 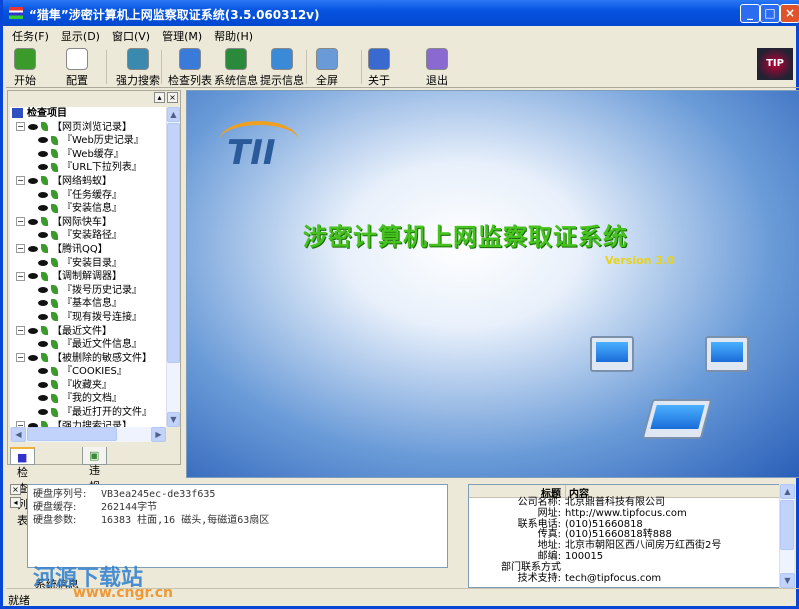 I want to click on info-row-content: http://www.tipfocus.com, so click(x=626, y=513).